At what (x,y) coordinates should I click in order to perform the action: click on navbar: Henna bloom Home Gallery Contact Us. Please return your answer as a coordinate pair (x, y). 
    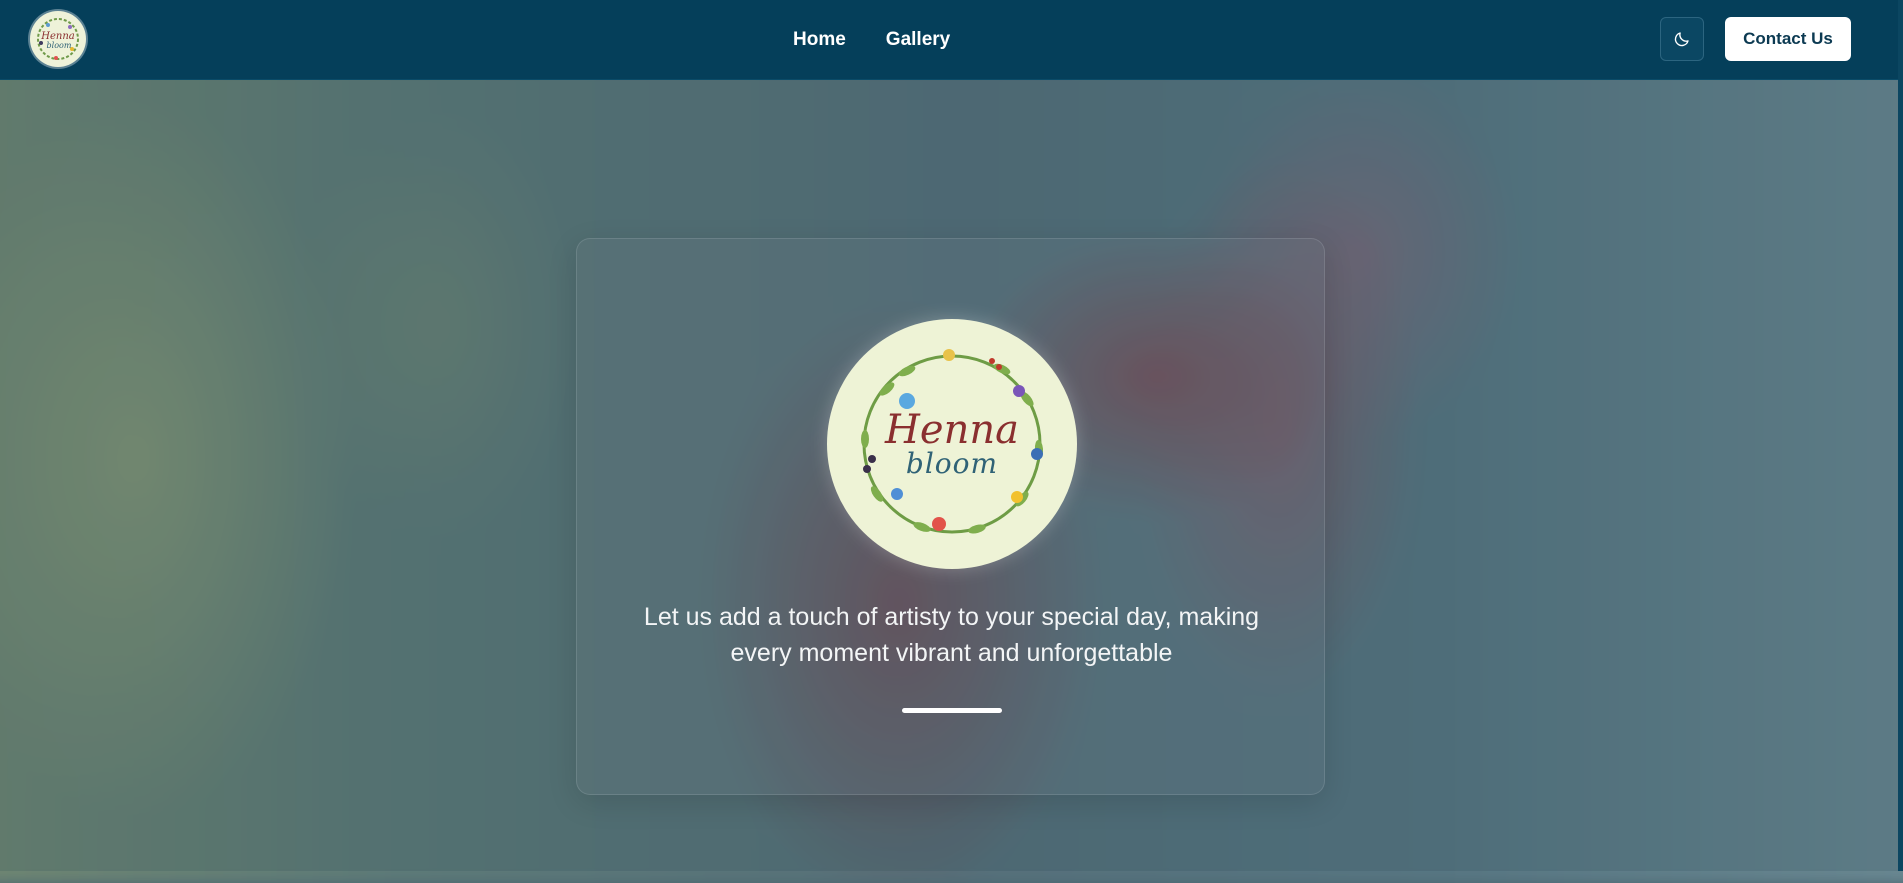
    Looking at the image, I should click on (951, 40).